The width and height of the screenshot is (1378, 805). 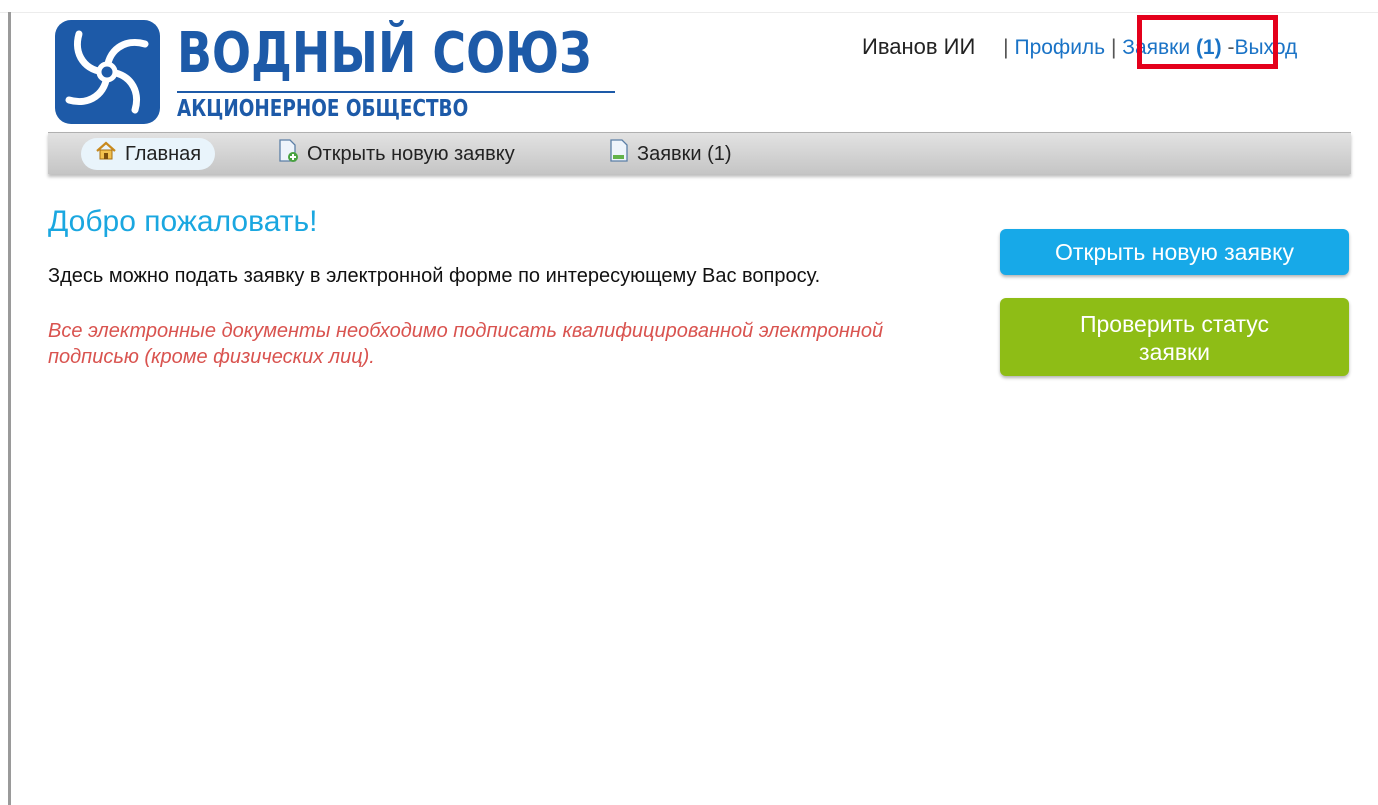 I want to click on main-nav: Главная Открыть новую заявку Заявки (1), so click(x=699, y=153).